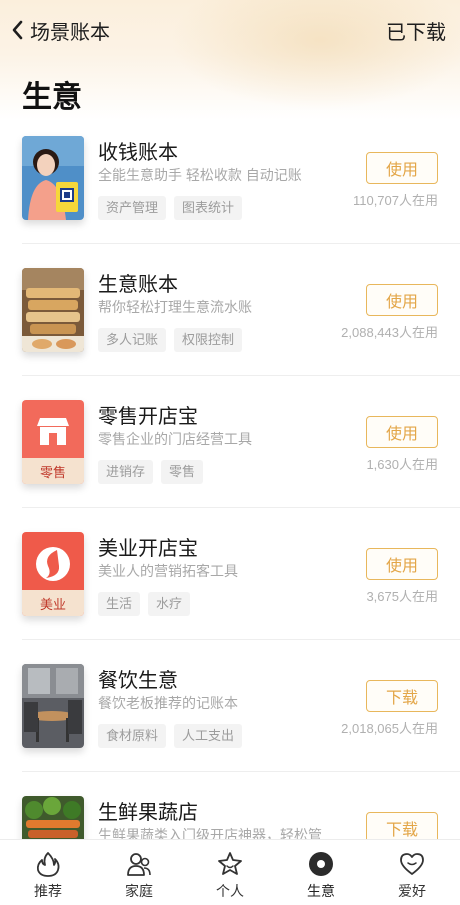 This screenshot has height=905, width=460. What do you see at coordinates (139, 891) in the screenshot?
I see `tab-label: 家庭` at bounding box center [139, 891].